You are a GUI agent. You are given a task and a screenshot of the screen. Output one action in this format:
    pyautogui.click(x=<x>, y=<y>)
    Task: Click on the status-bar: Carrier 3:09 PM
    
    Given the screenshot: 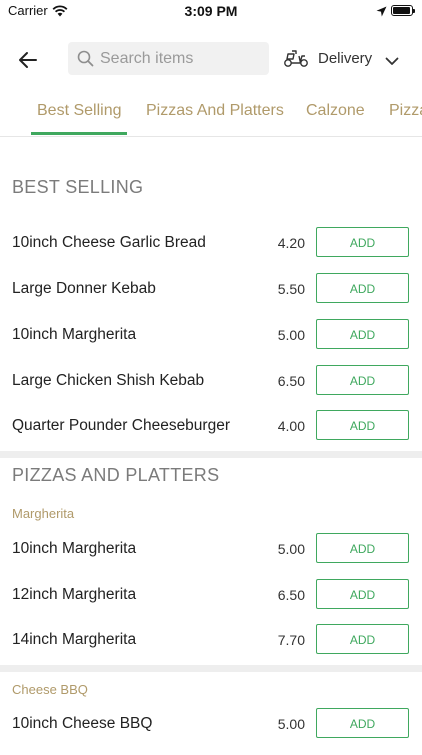 What is the action you would take?
    pyautogui.click(x=211, y=12)
    